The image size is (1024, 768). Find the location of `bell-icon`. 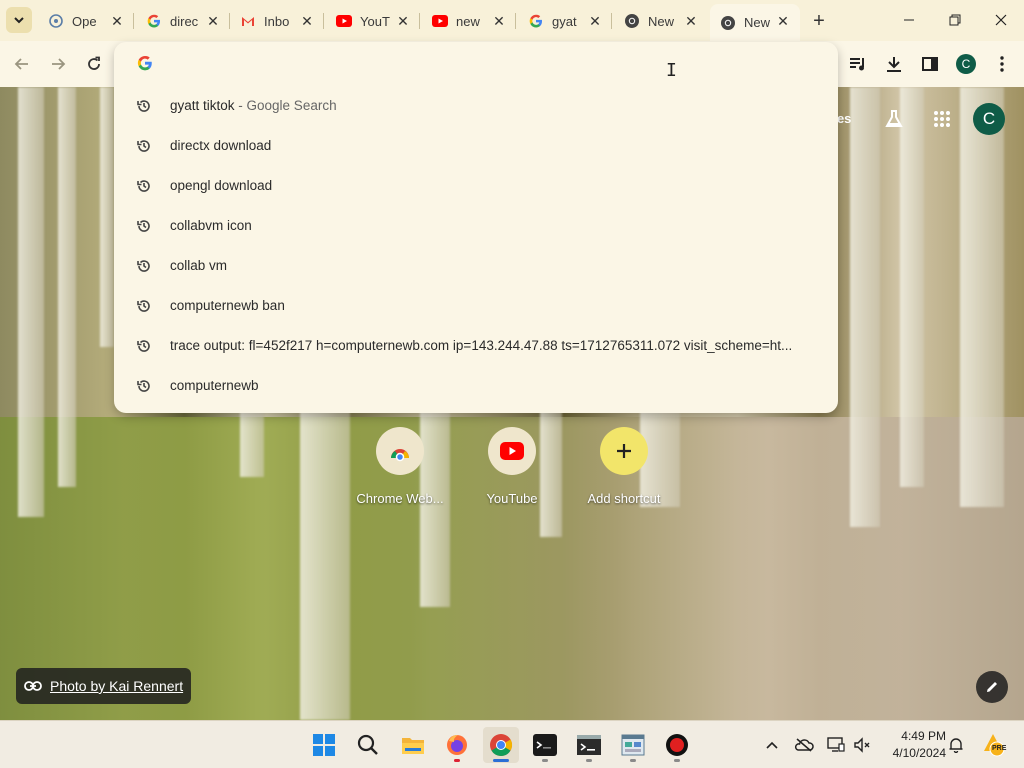

bell-icon is located at coordinates (956, 745).